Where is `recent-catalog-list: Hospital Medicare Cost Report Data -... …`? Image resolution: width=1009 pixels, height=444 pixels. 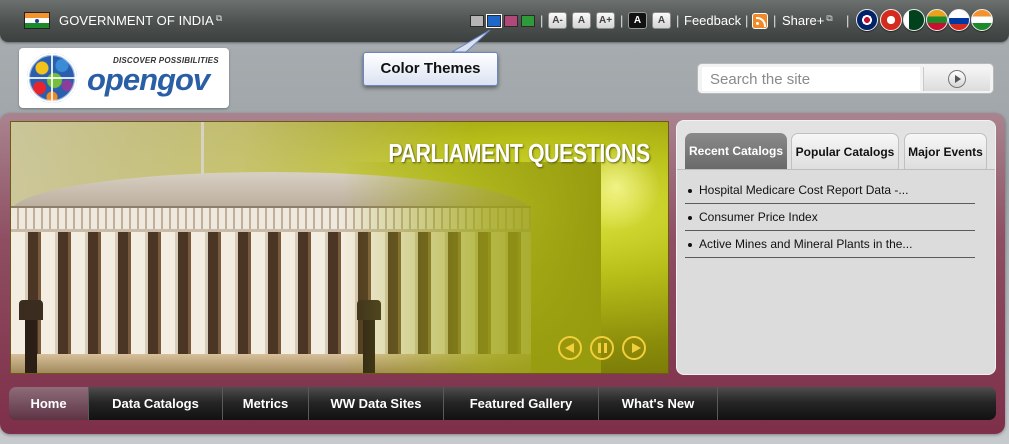
recent-catalog-list: Hospital Medicare Cost Report Data -... … is located at coordinates (830, 217).